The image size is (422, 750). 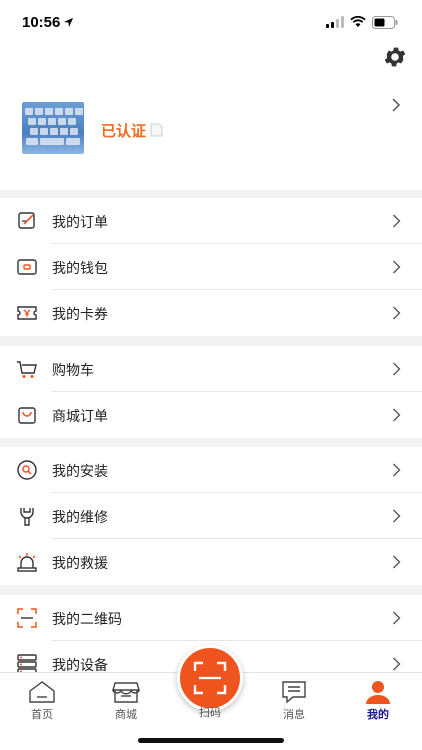 I want to click on menu-item-label: 我的二维码, so click(x=87, y=620).